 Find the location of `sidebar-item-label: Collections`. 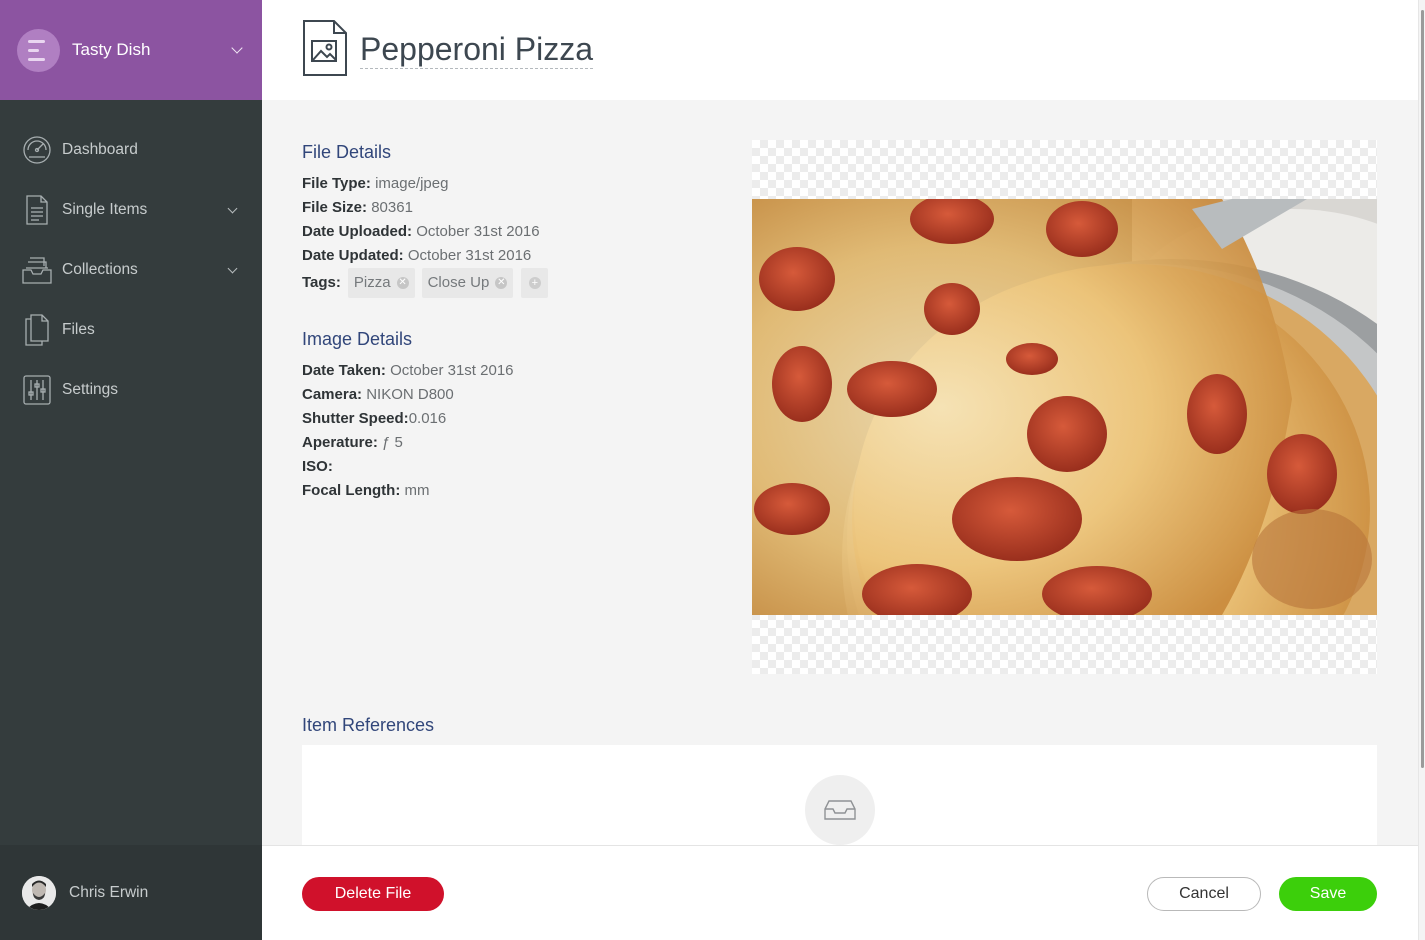

sidebar-item-label: Collections is located at coordinates (100, 269).